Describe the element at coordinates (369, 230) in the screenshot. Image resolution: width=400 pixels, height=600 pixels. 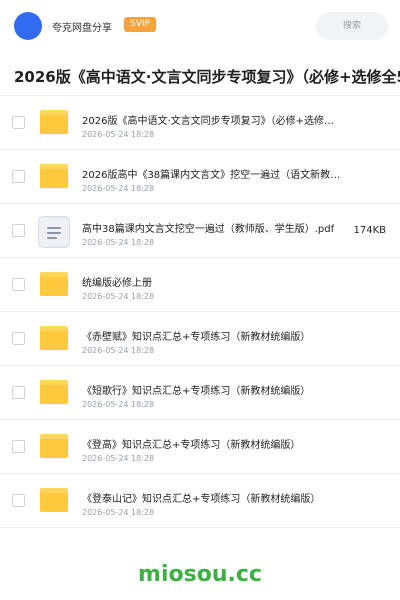
I see `file-size: 174KB` at that location.